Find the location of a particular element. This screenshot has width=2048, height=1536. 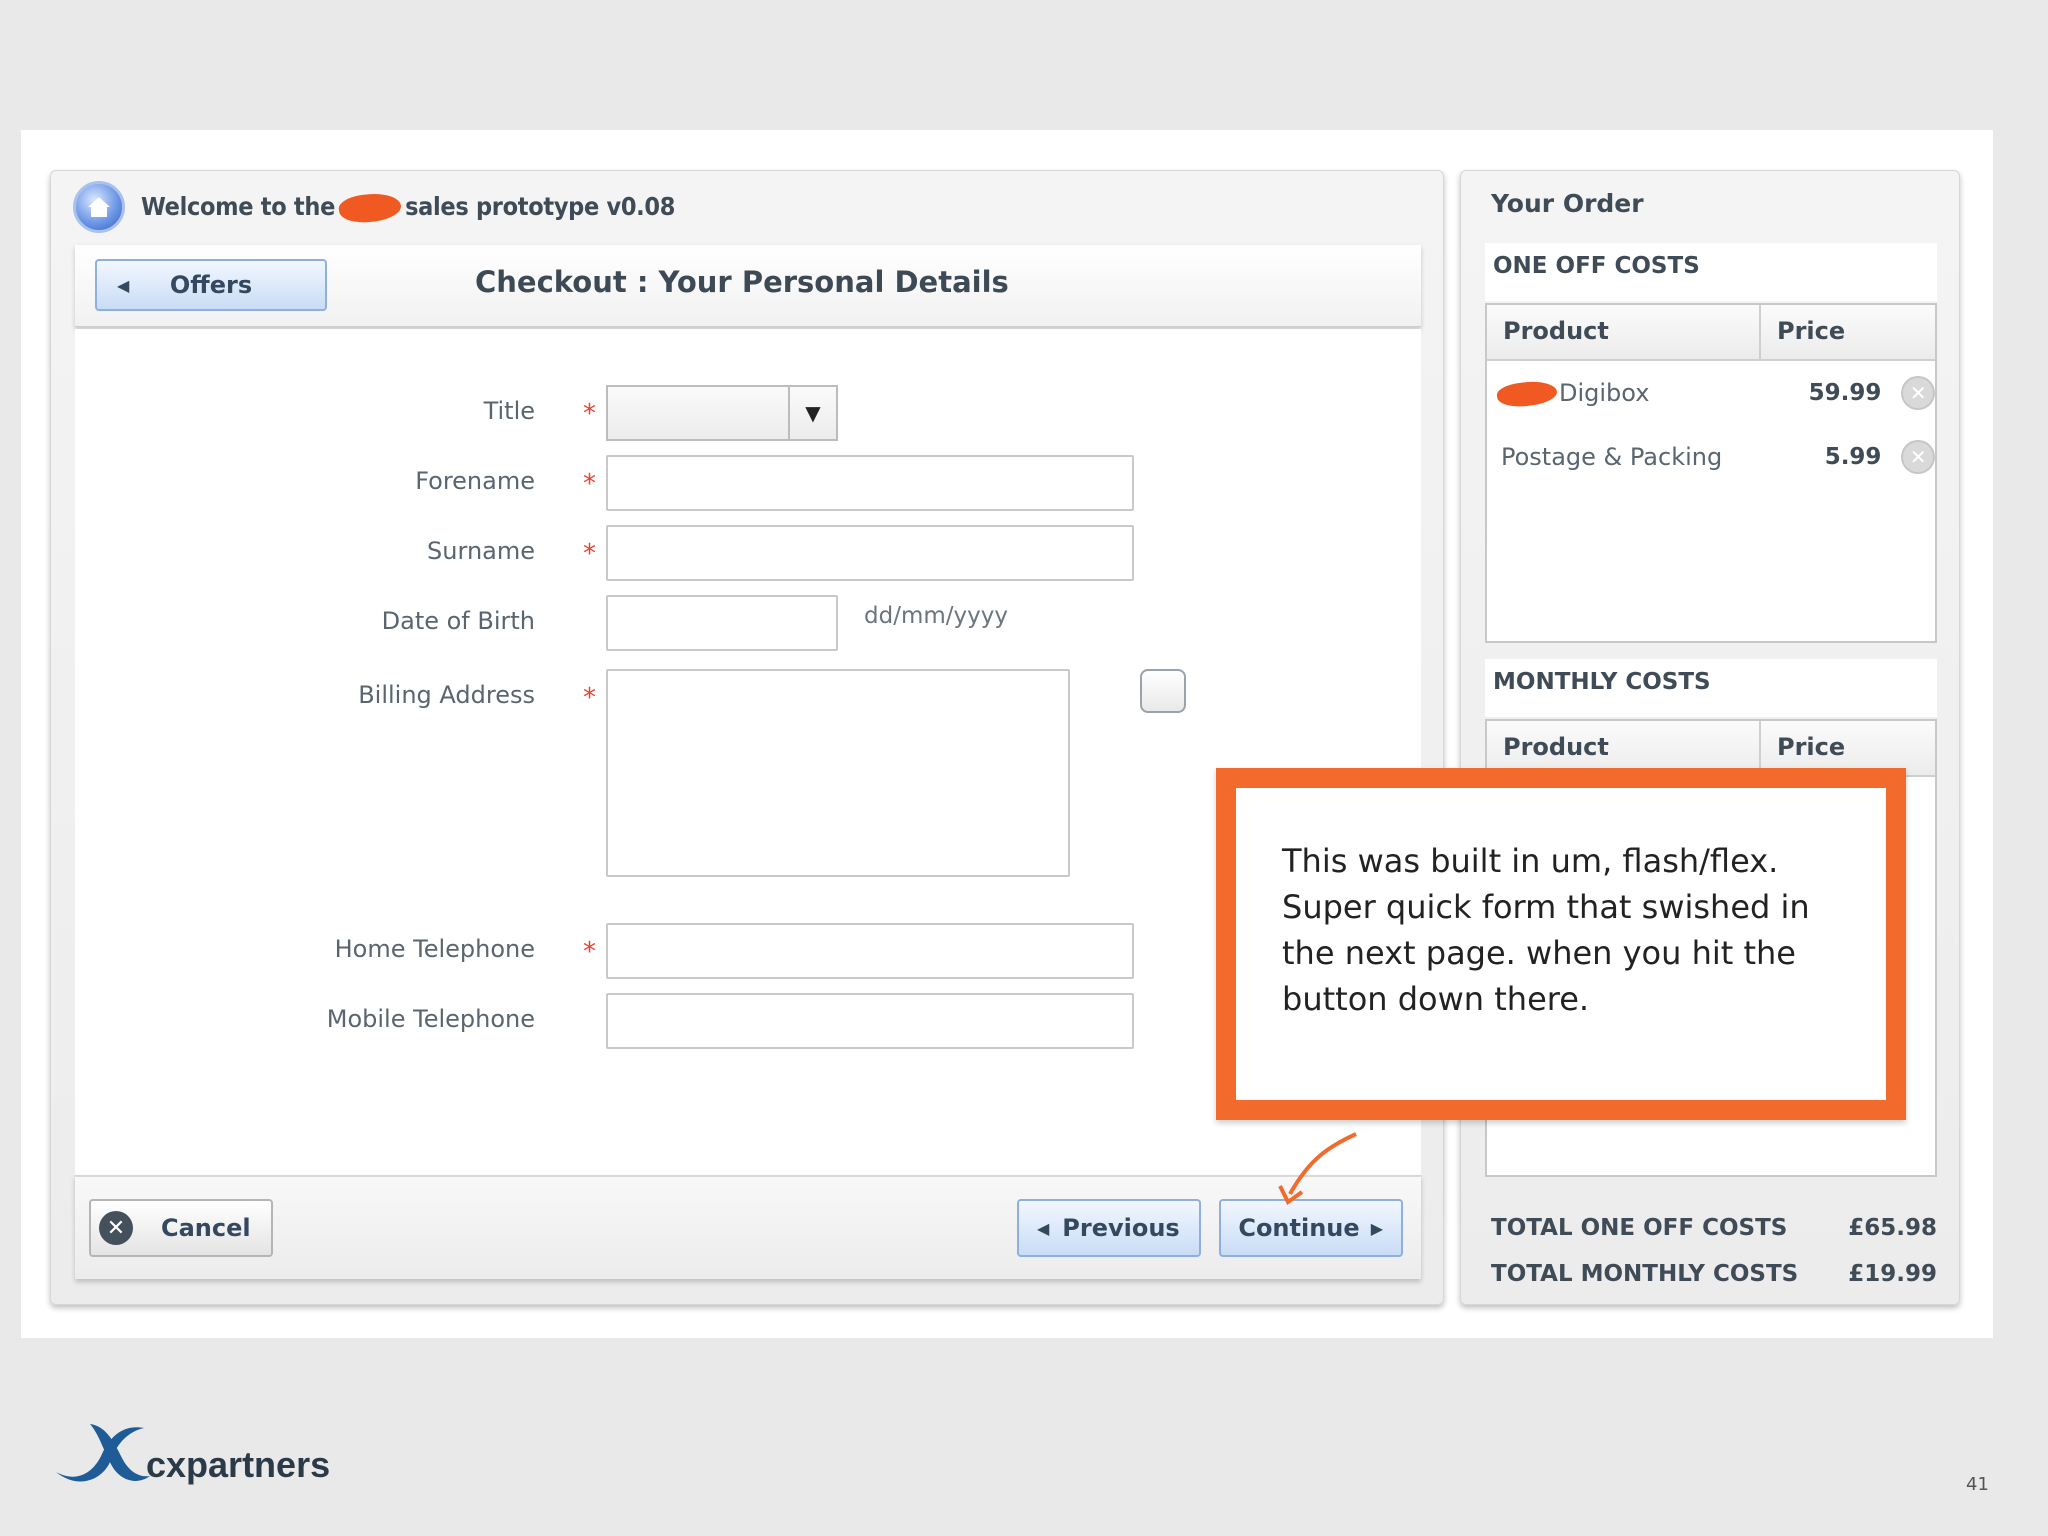

order-title: Your Order is located at coordinates (1567, 203).